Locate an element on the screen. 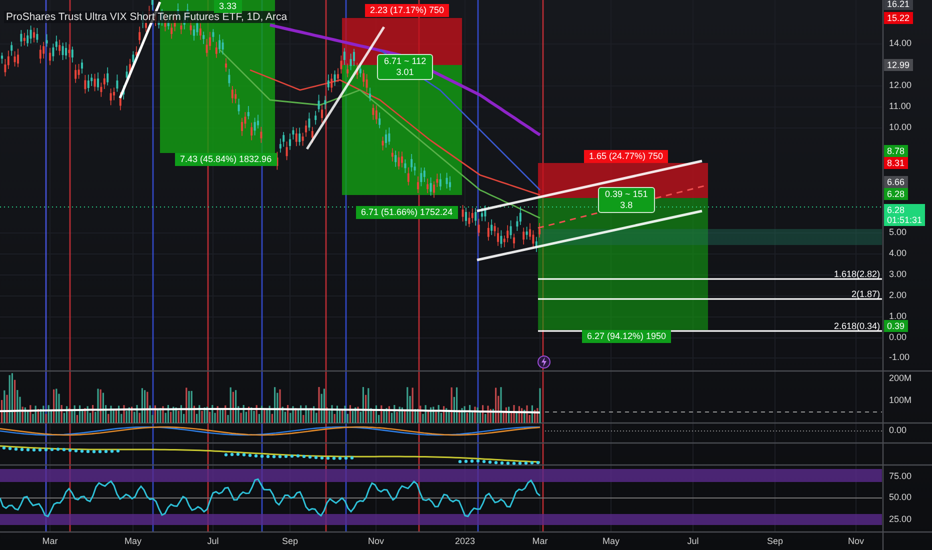 The image size is (932, 550). trade-label: 1.65 (24.77%) 750 is located at coordinates (626, 156).